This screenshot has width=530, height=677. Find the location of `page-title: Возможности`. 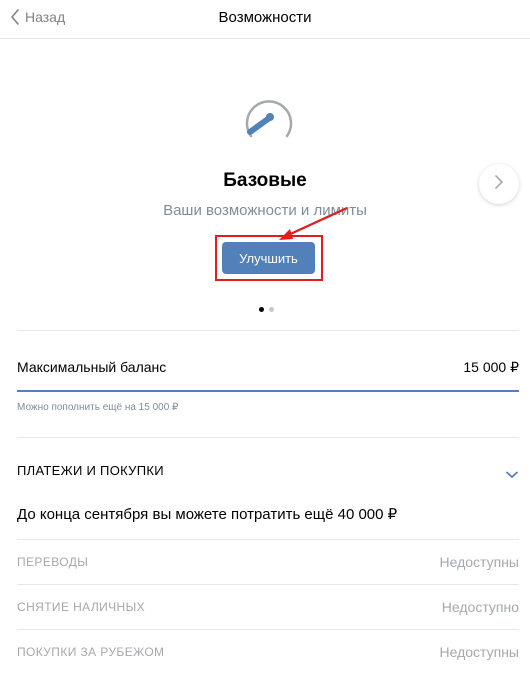

page-title: Возможности is located at coordinates (265, 17).